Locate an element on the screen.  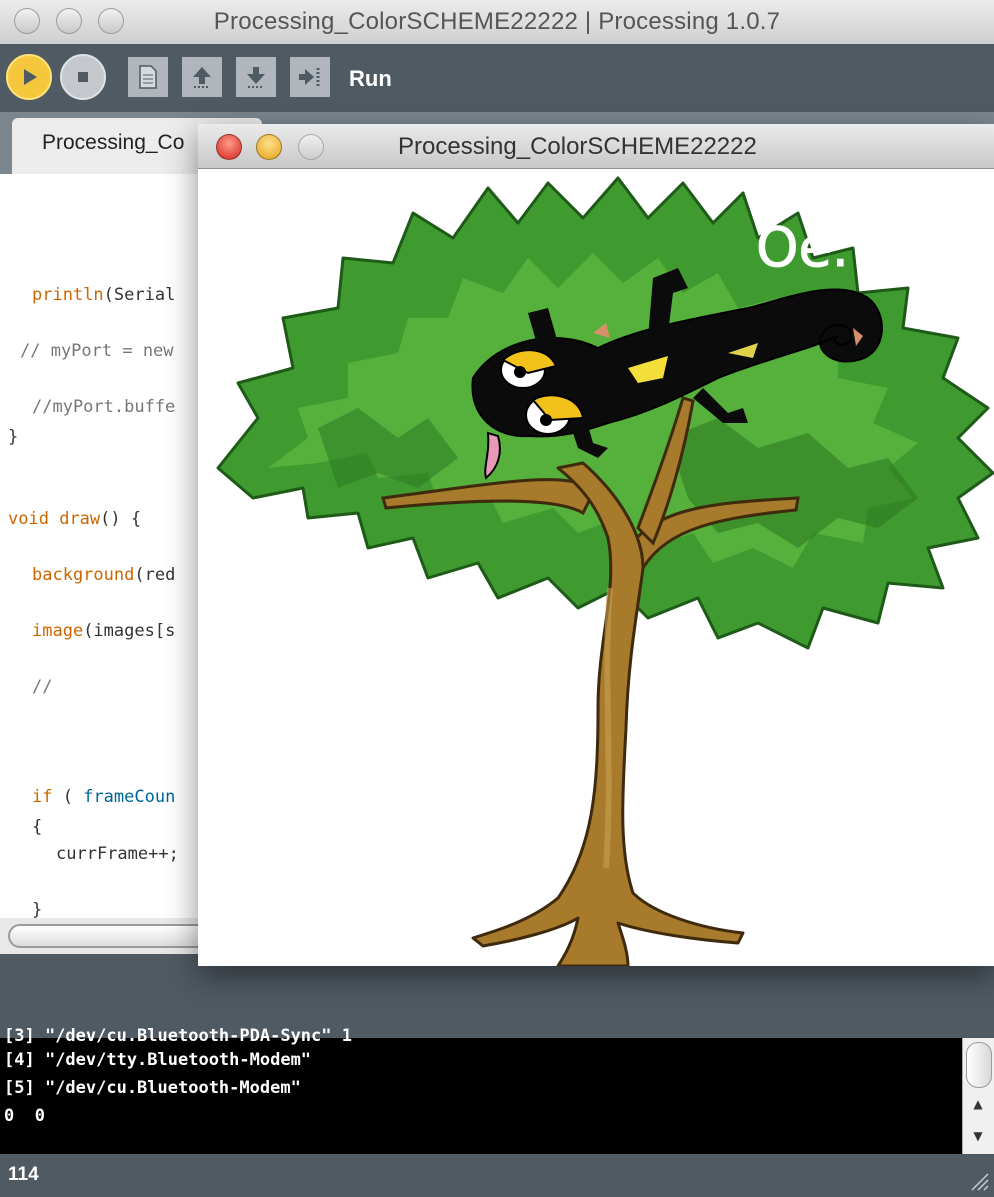
code-line: // is located at coordinates (42, 687).